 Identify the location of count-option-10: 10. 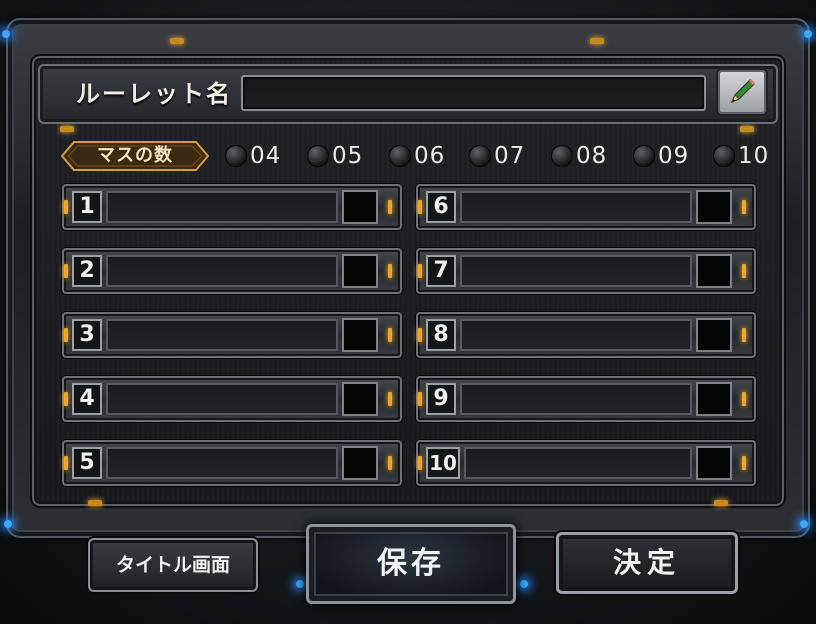
(741, 156).